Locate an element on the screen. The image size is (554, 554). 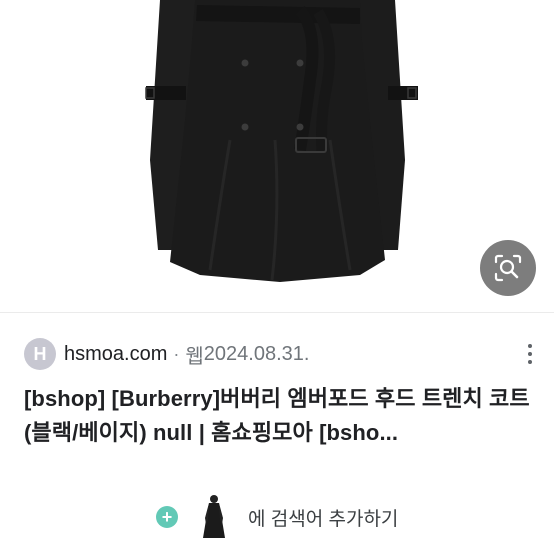
source-type: 웹 is located at coordinates (194, 356).